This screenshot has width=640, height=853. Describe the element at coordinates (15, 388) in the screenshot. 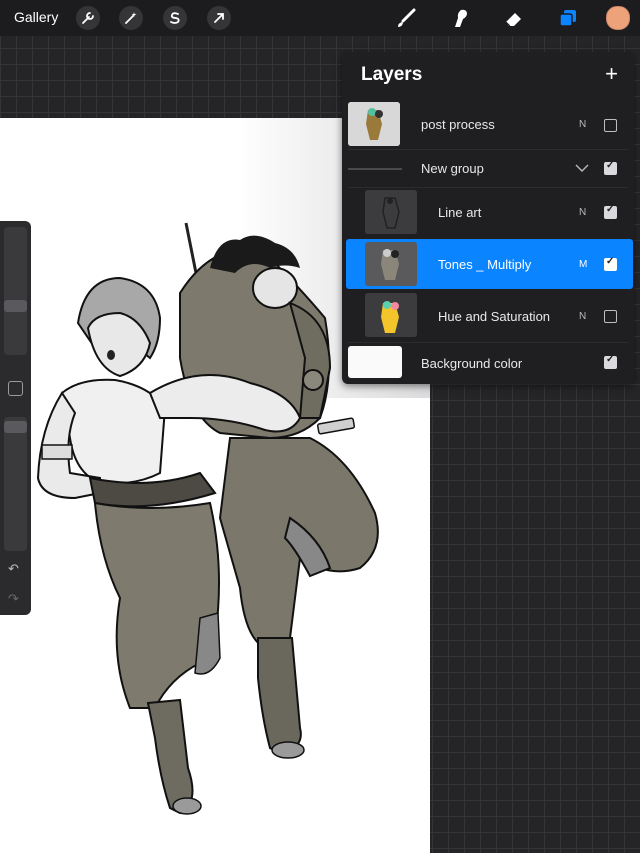

I see `modify-button` at that location.